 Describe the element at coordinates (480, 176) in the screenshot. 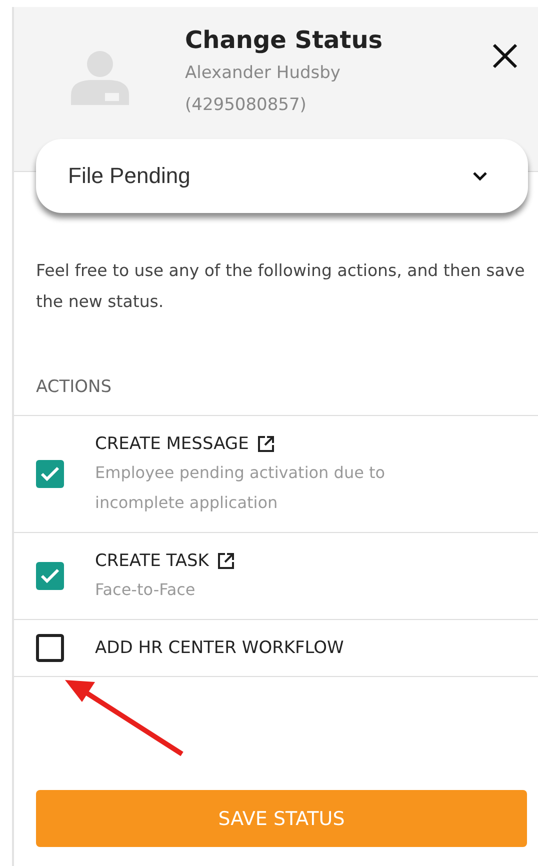

I see `caret-icon` at that location.